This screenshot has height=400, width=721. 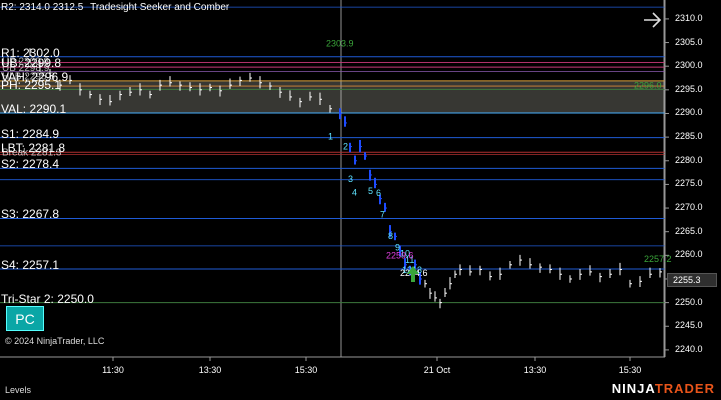 What do you see at coordinates (689, 136) in the screenshot?
I see `price-tick-label: 2285.0` at bounding box center [689, 136].